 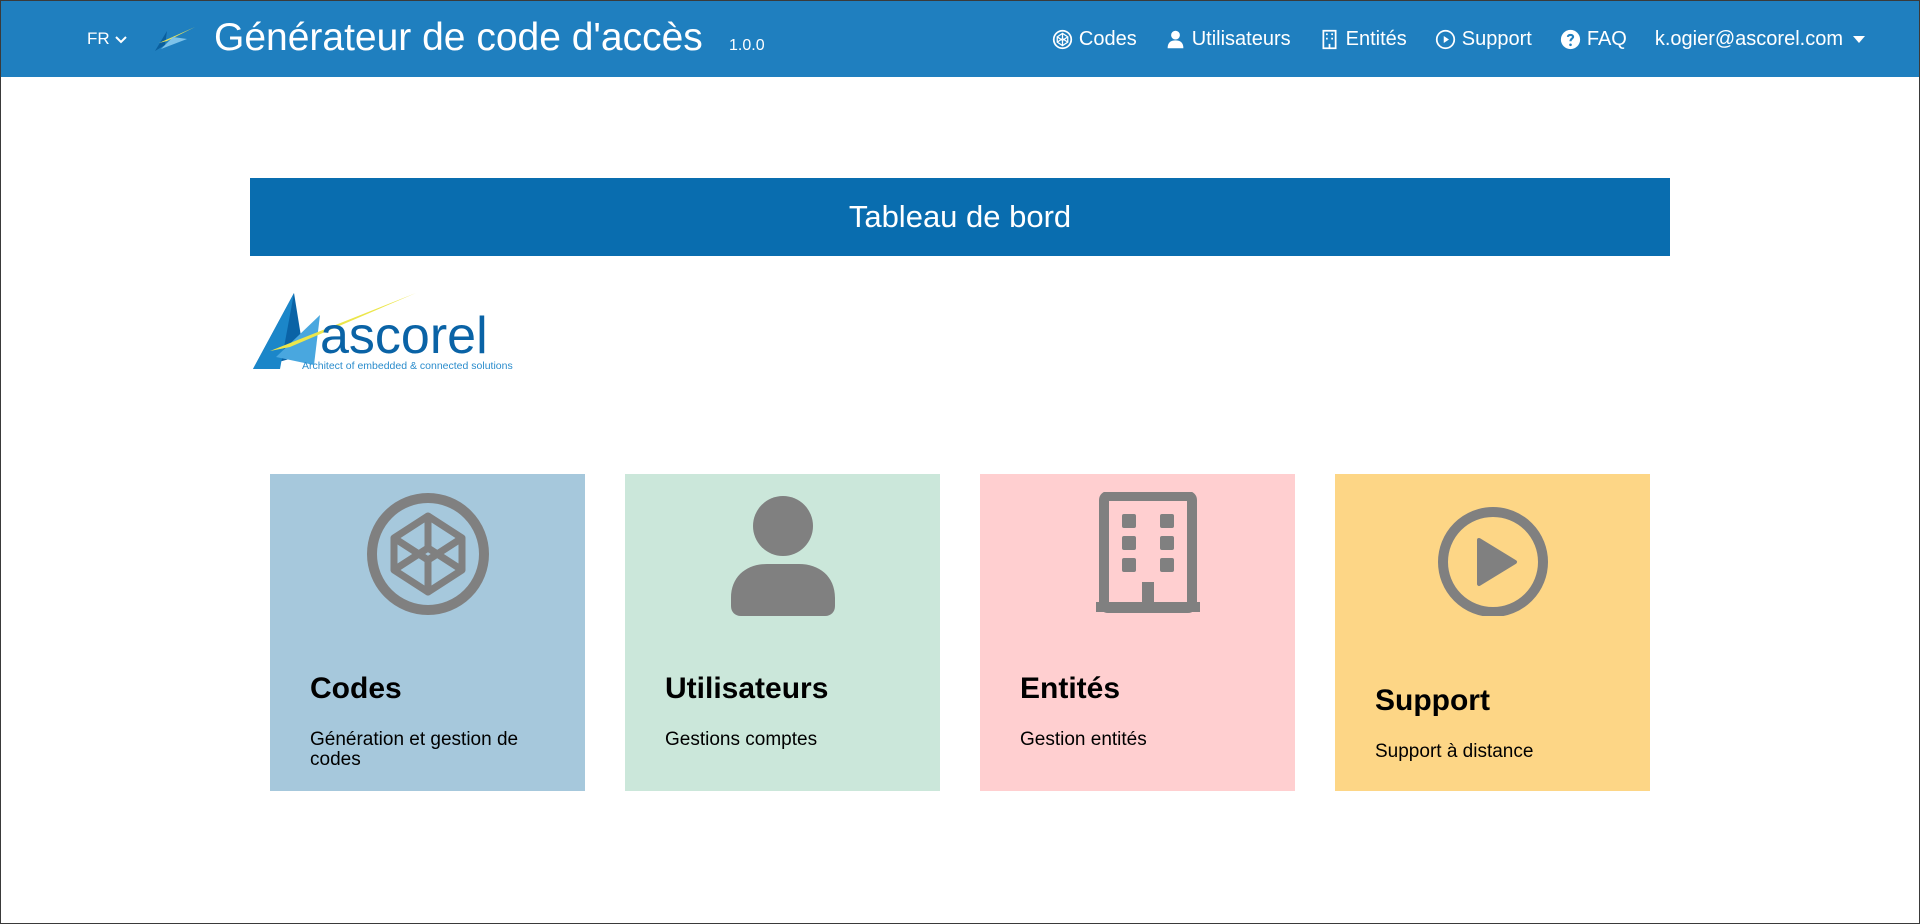 I want to click on question-circle-icon, so click(x=1570, y=39).